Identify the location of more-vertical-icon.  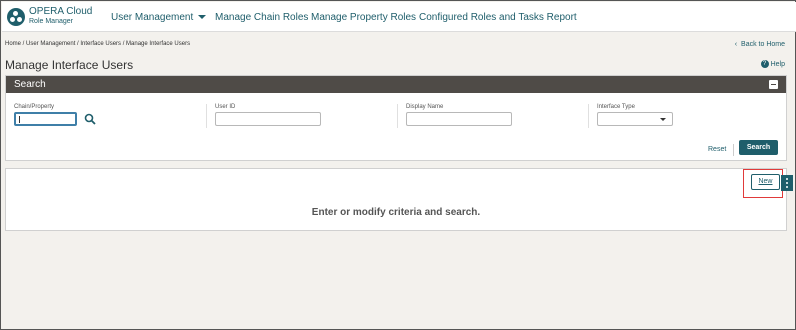
(787, 183).